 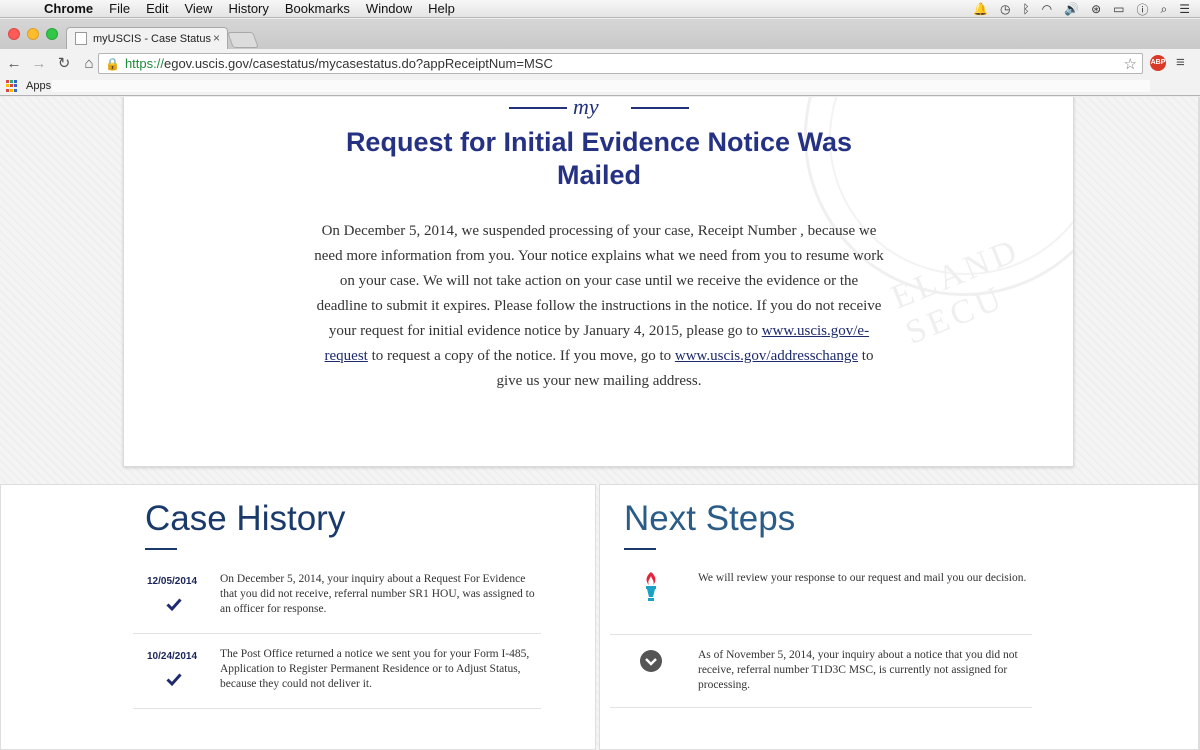 What do you see at coordinates (1096, 9) in the screenshot?
I see `sync-icon: ⊛` at bounding box center [1096, 9].